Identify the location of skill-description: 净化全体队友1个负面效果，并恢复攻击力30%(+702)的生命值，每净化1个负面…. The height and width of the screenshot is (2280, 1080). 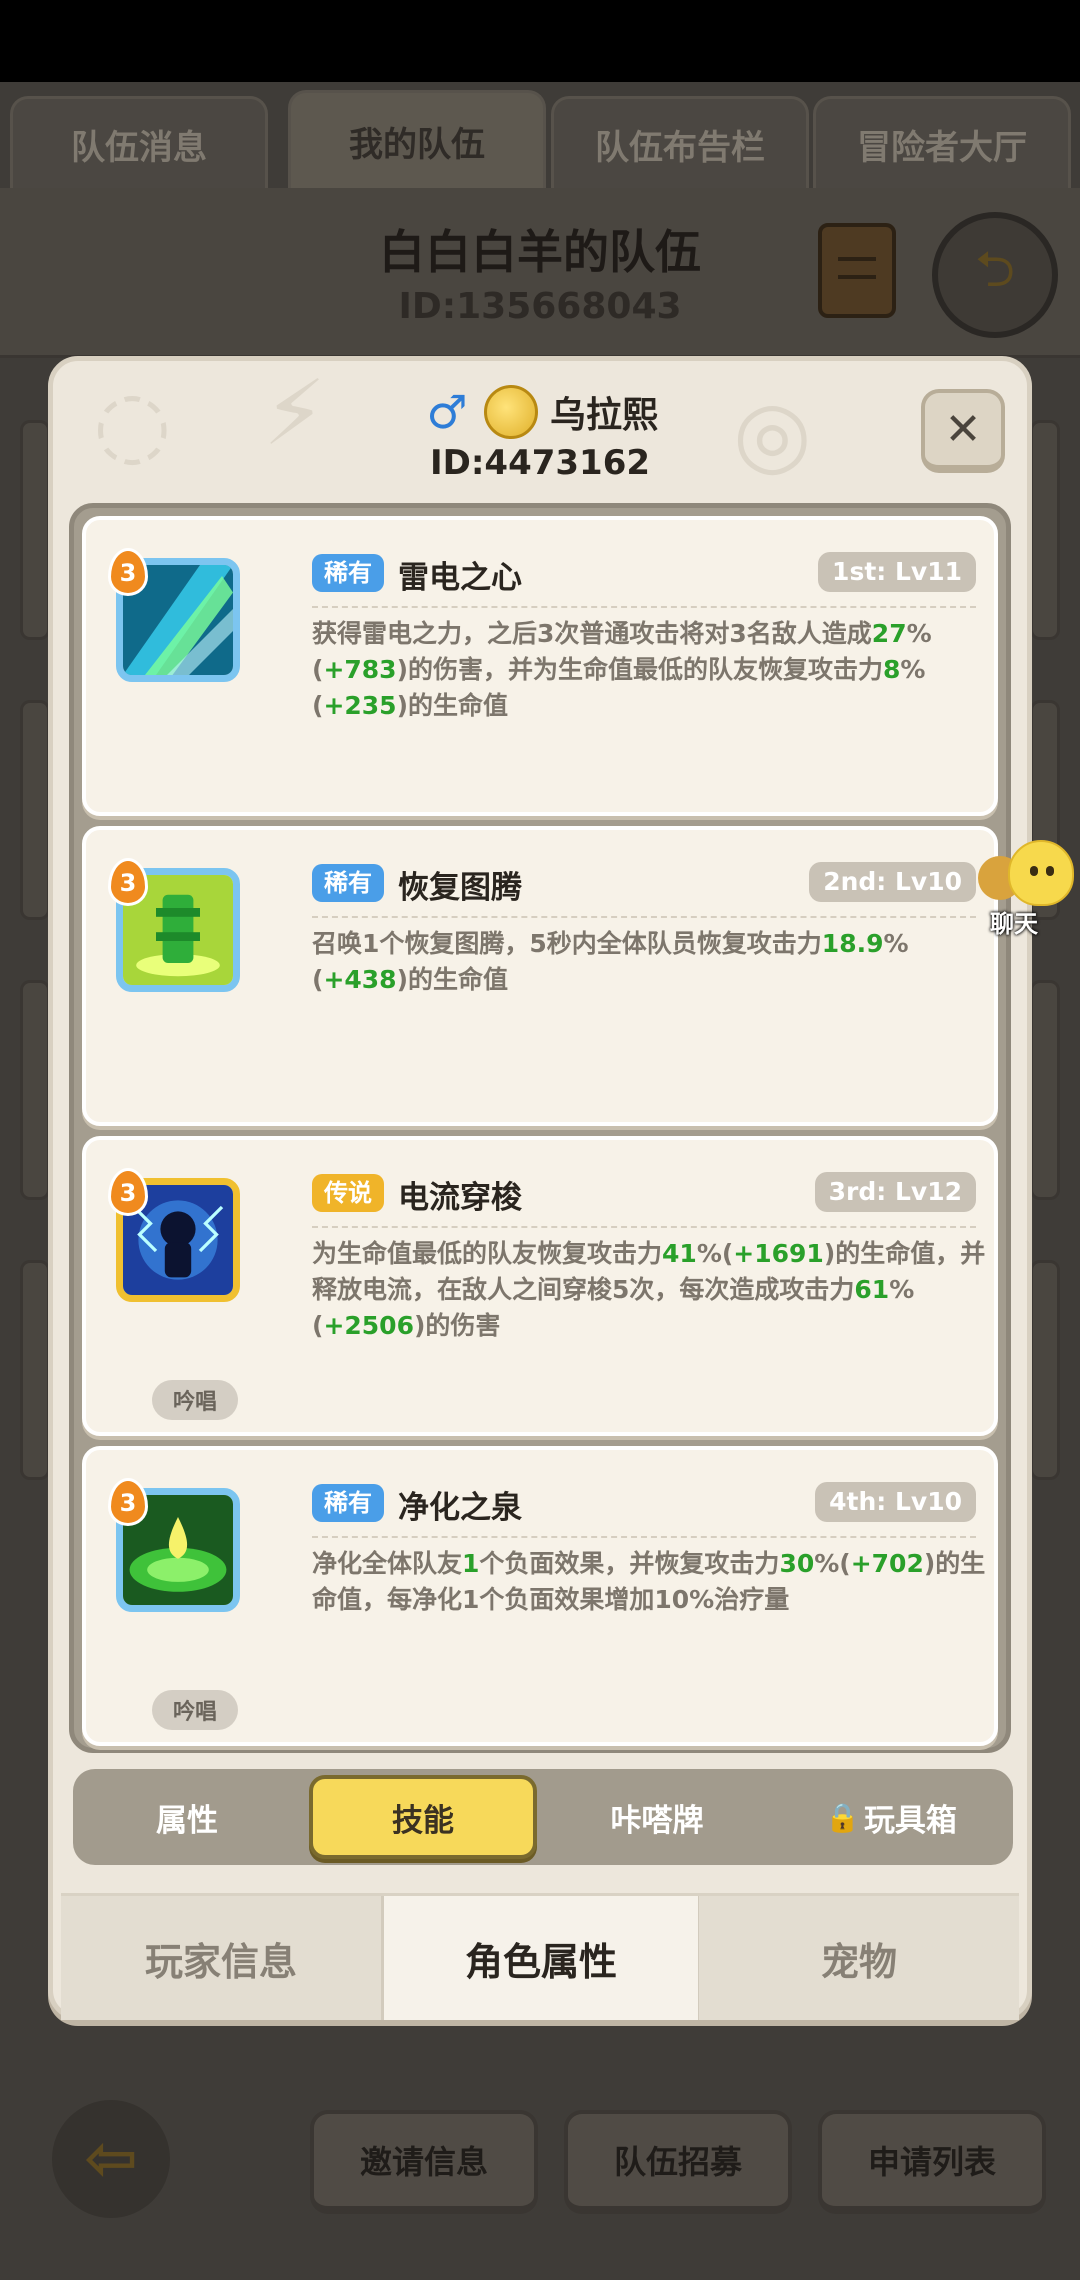
(652, 1582).